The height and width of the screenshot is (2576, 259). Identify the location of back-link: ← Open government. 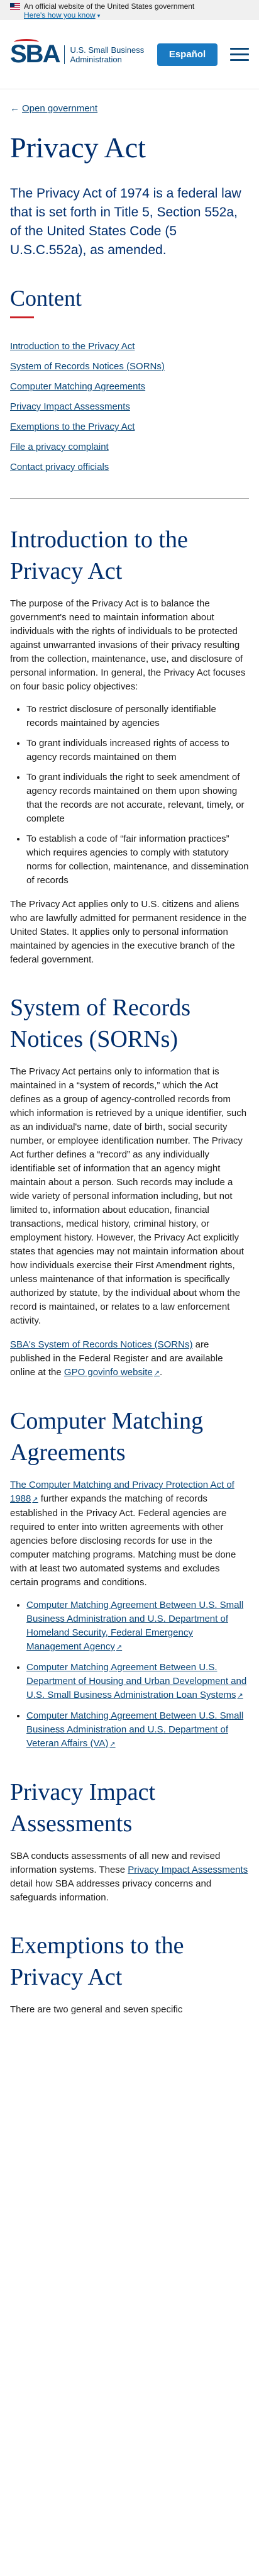
(129, 108).